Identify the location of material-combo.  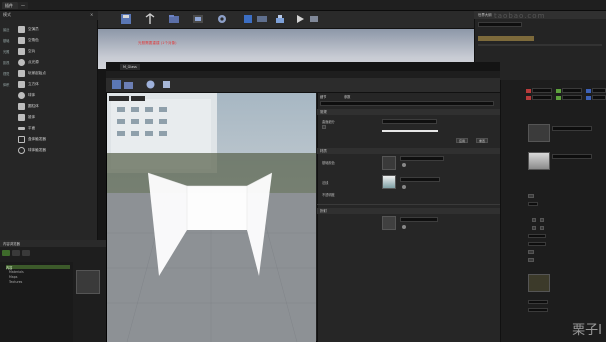
(572, 156).